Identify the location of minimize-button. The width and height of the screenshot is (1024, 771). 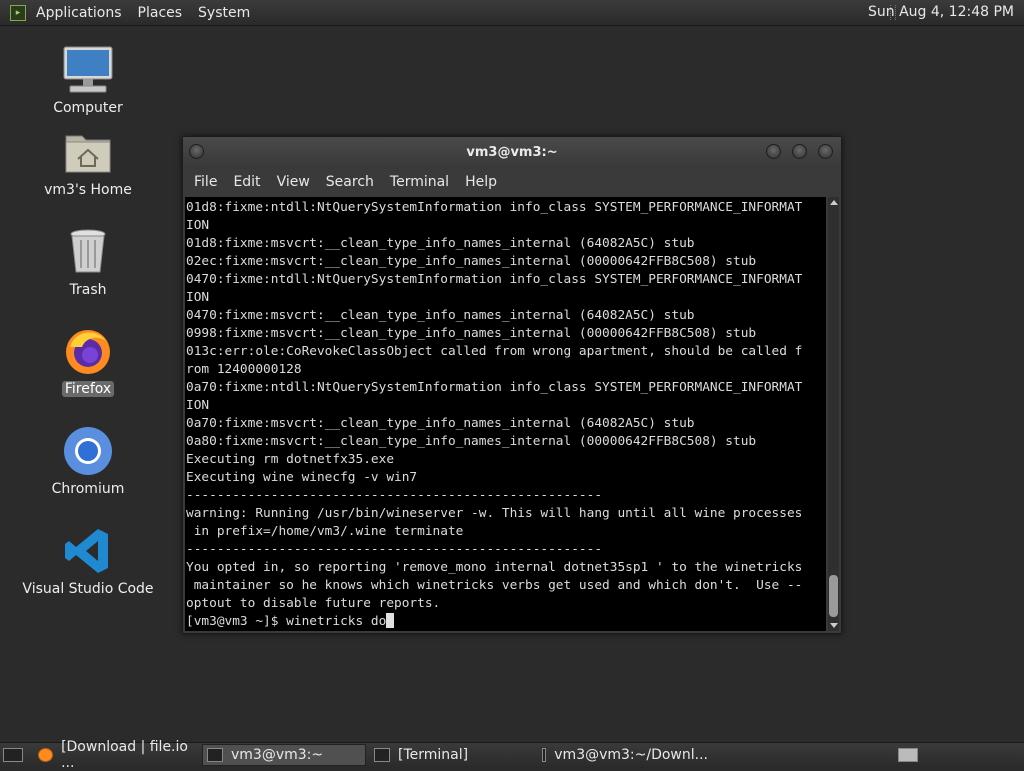
(773, 151).